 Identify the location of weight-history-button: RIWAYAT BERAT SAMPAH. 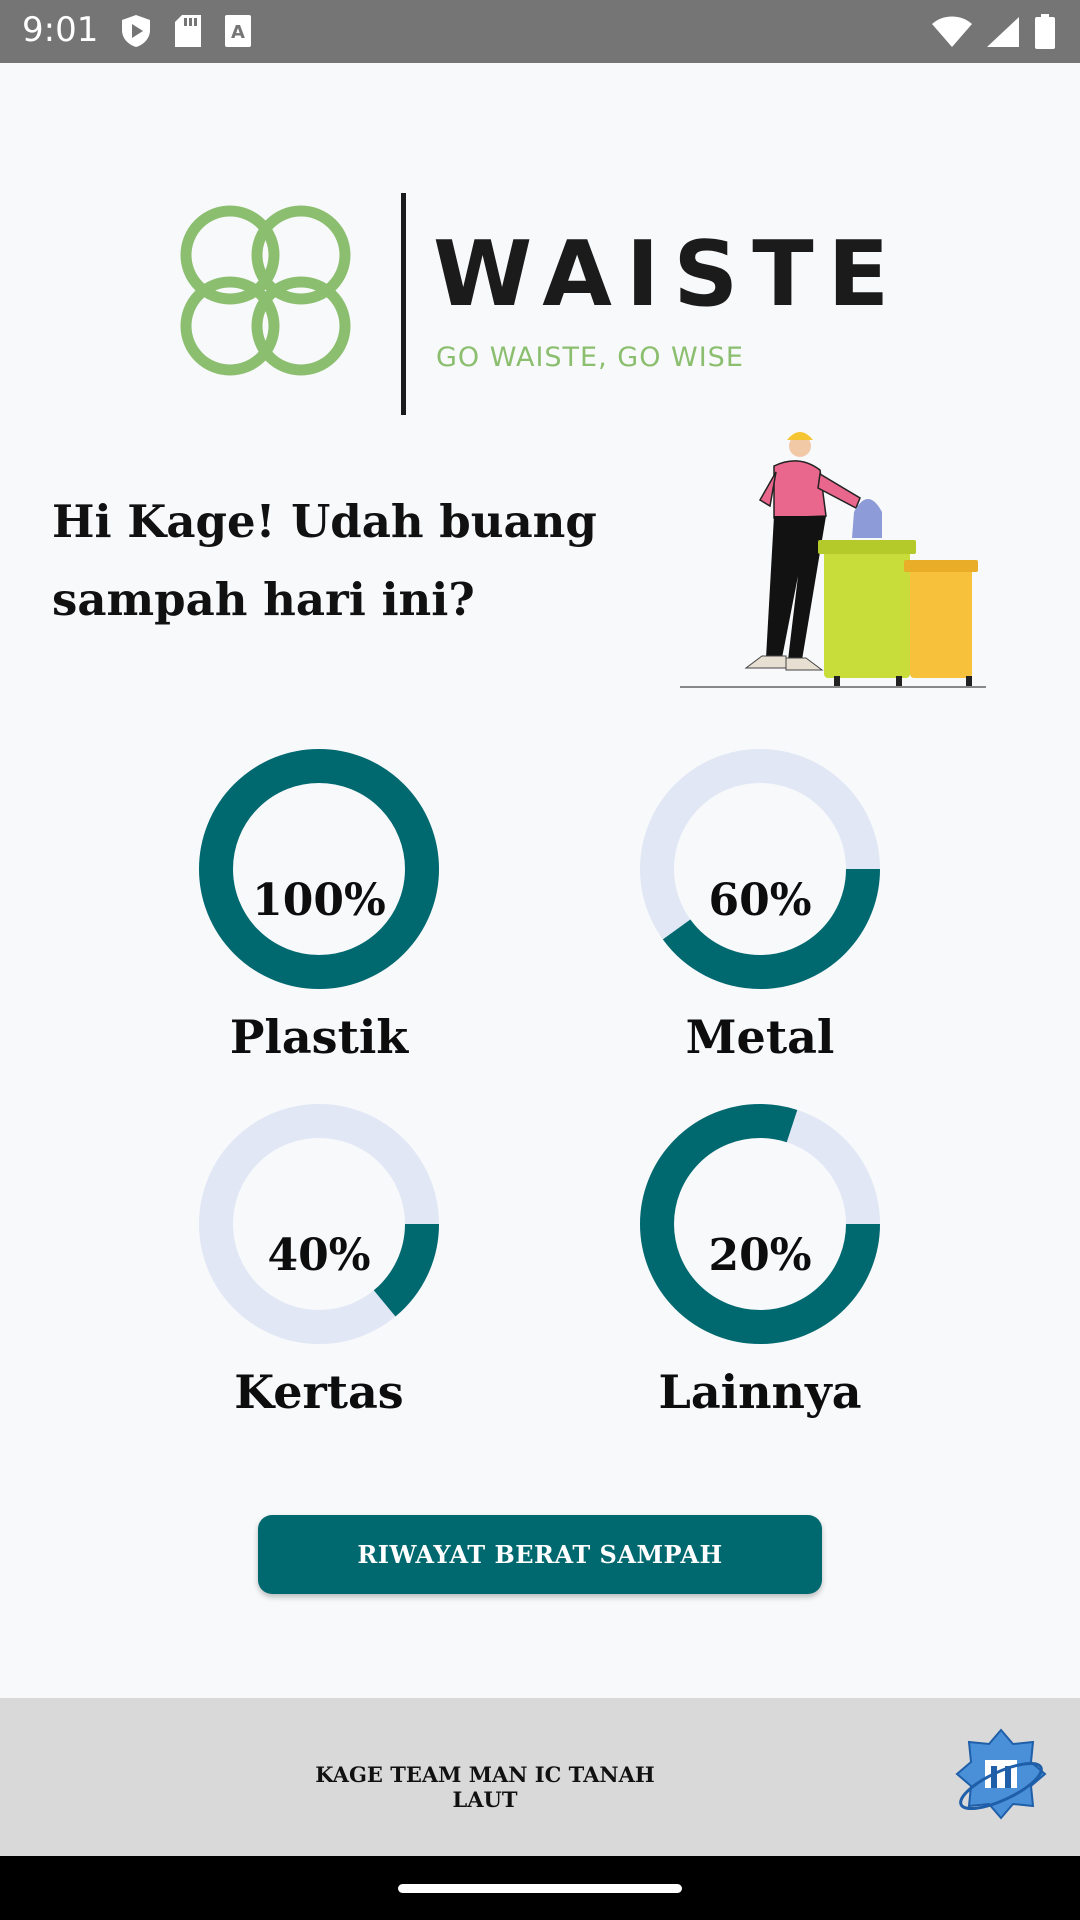
(540, 1554).